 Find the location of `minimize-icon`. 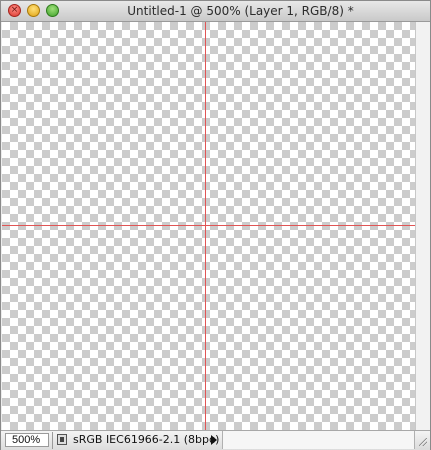

minimize-icon is located at coordinates (33, 10).